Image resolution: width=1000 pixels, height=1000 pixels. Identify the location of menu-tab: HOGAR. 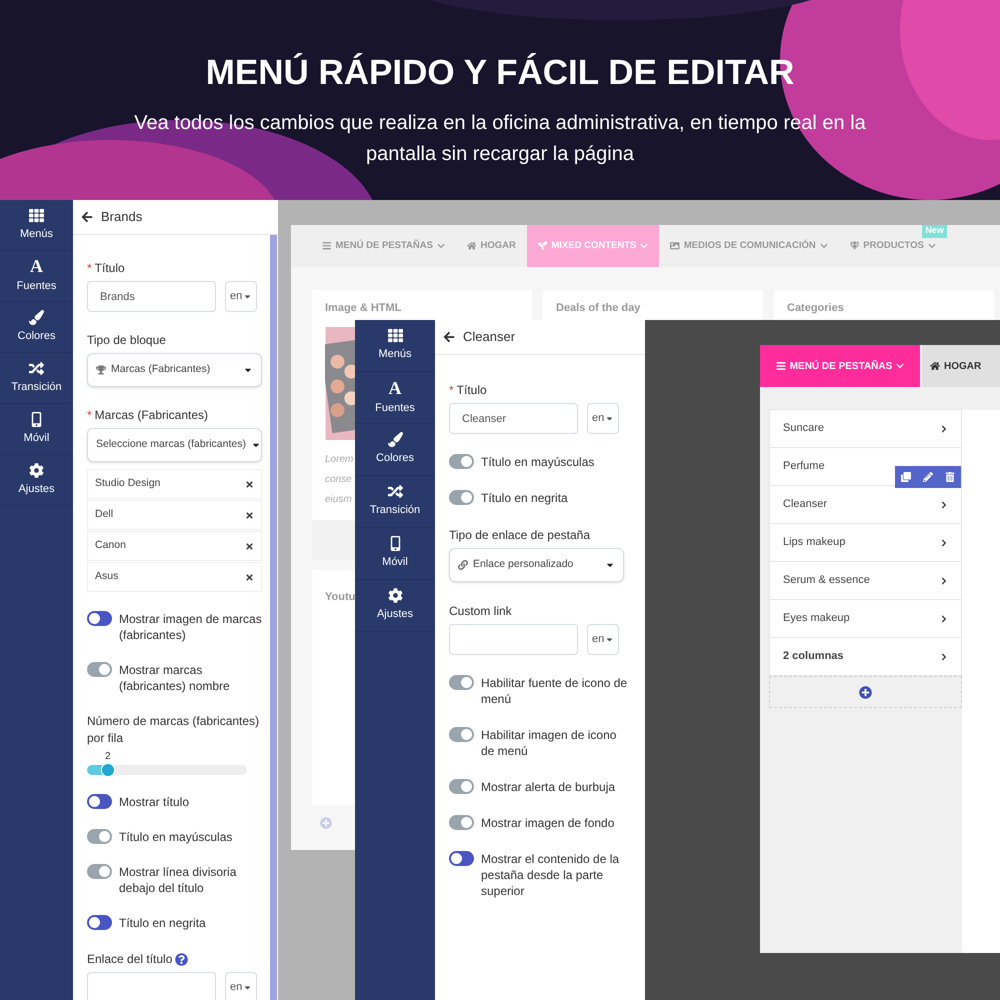
(961, 366).